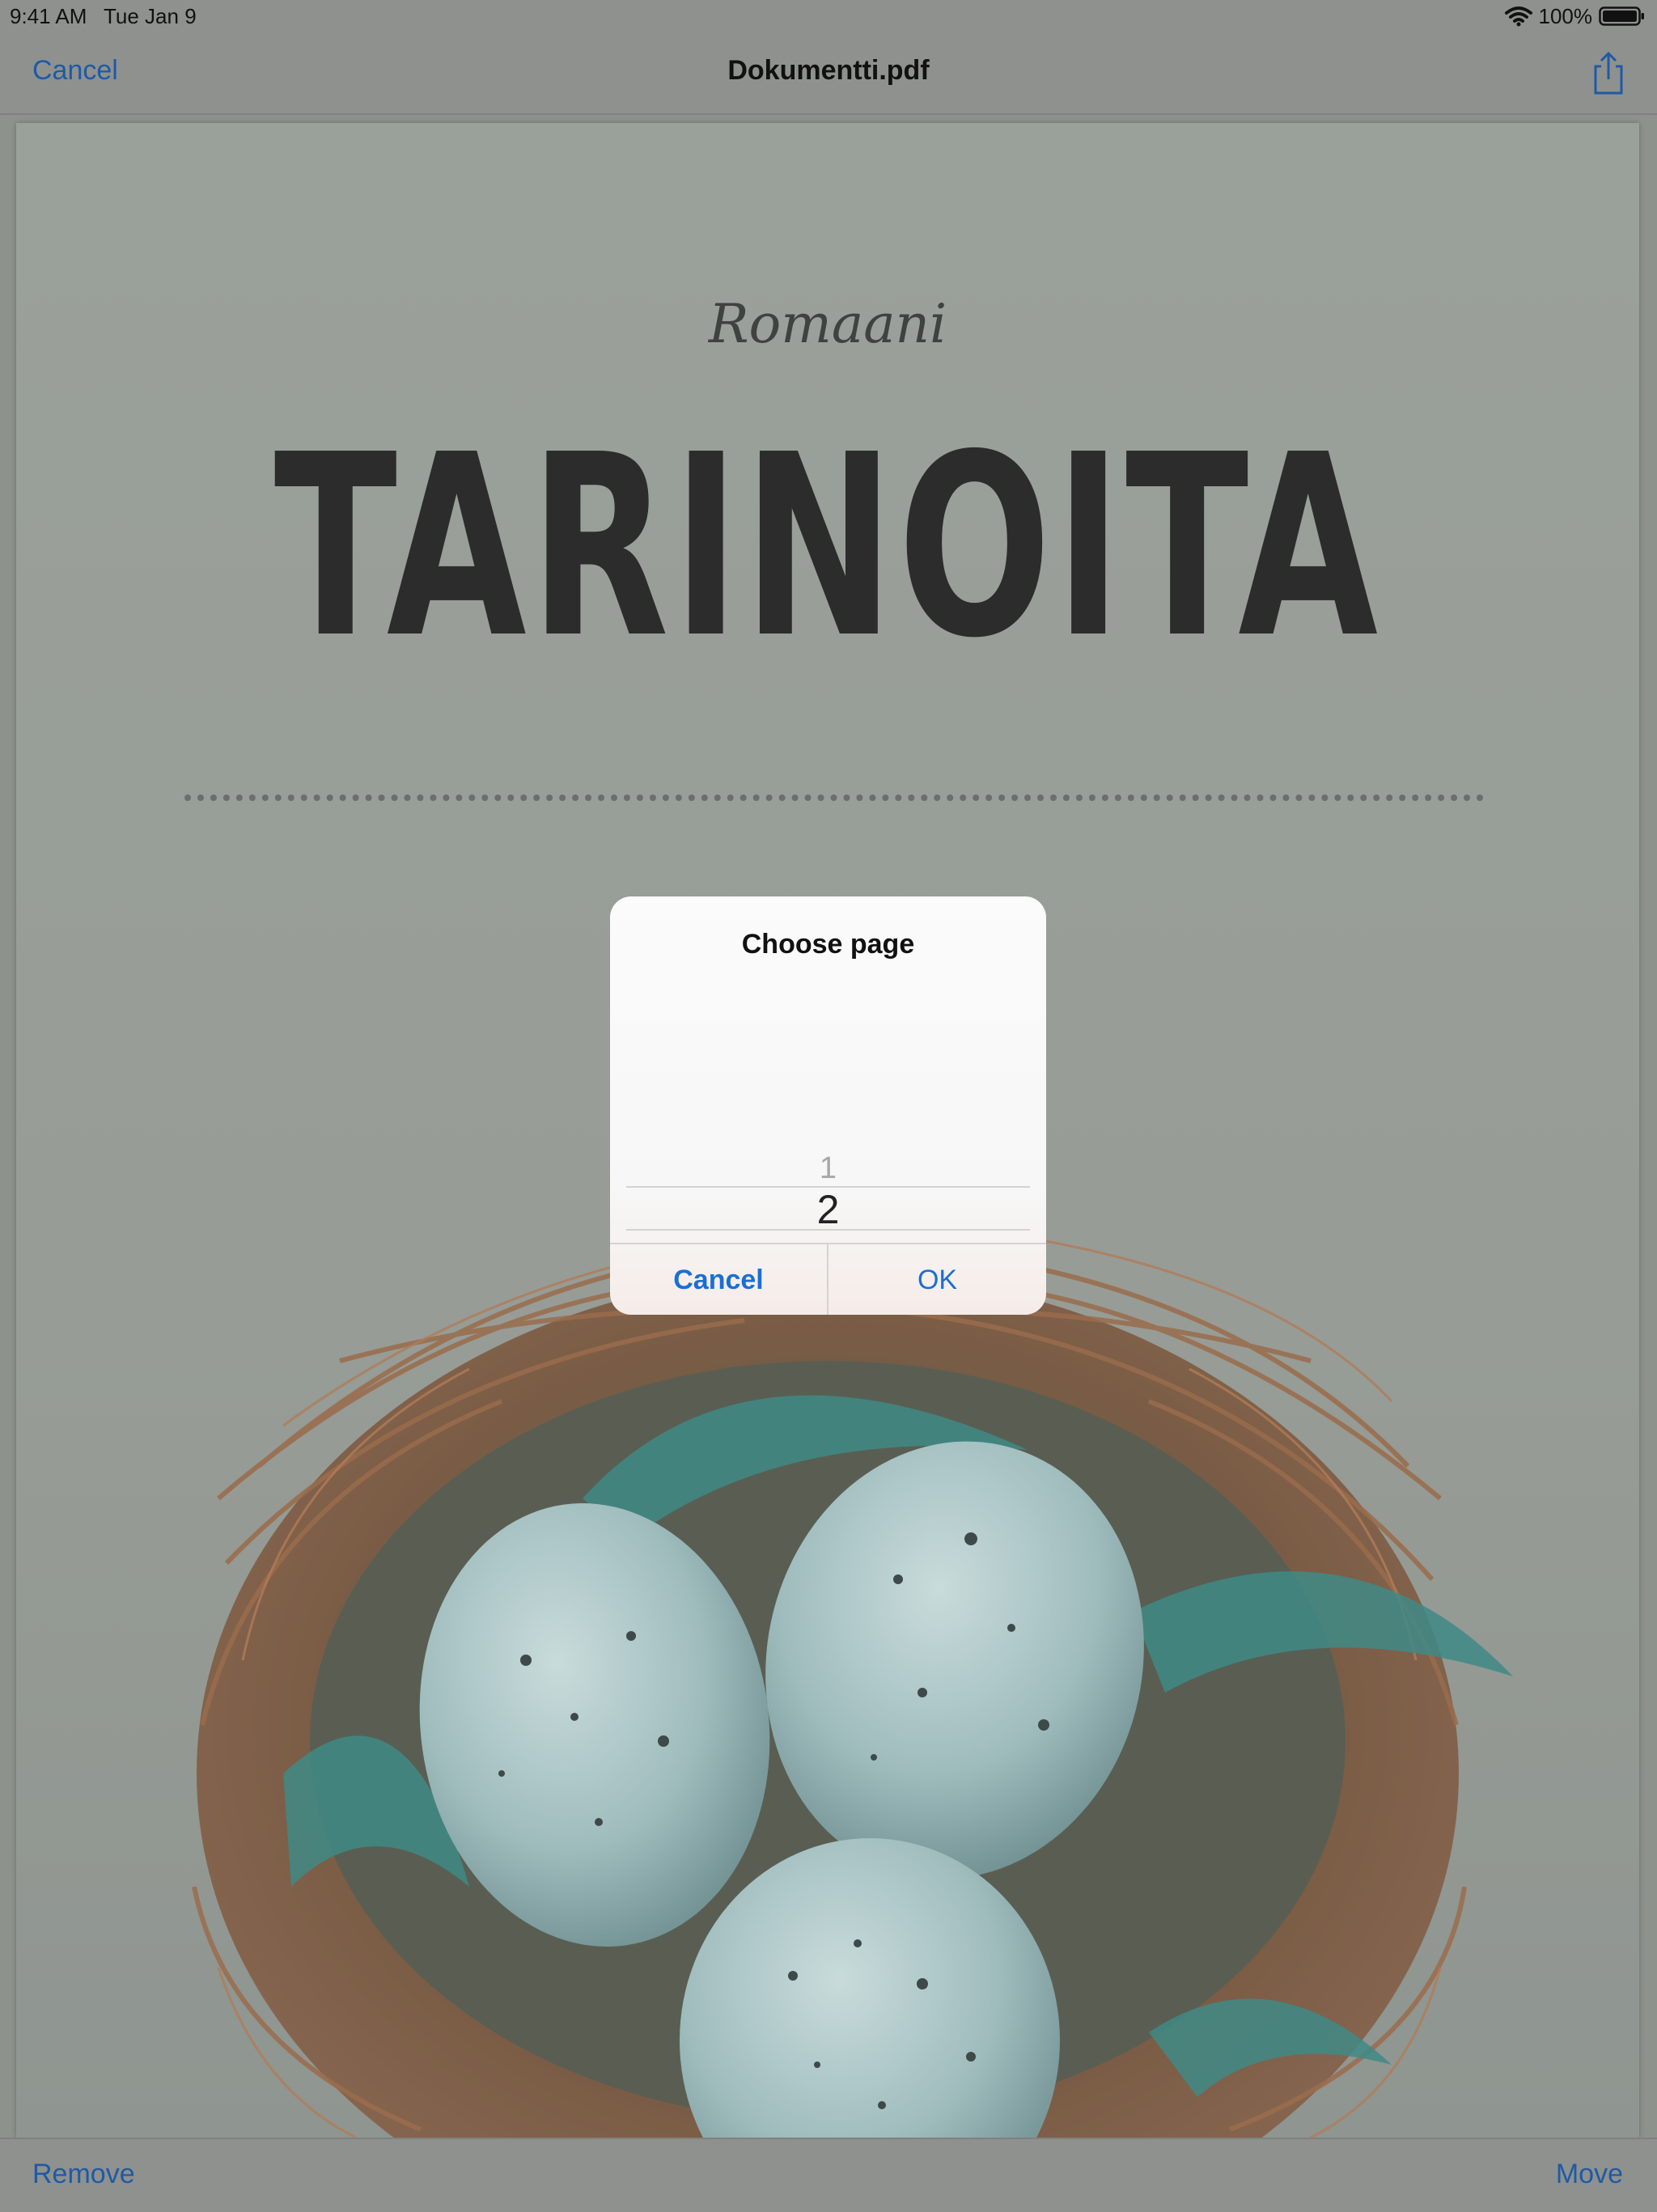  I want to click on book-subtitle: Romaani, so click(827, 324).